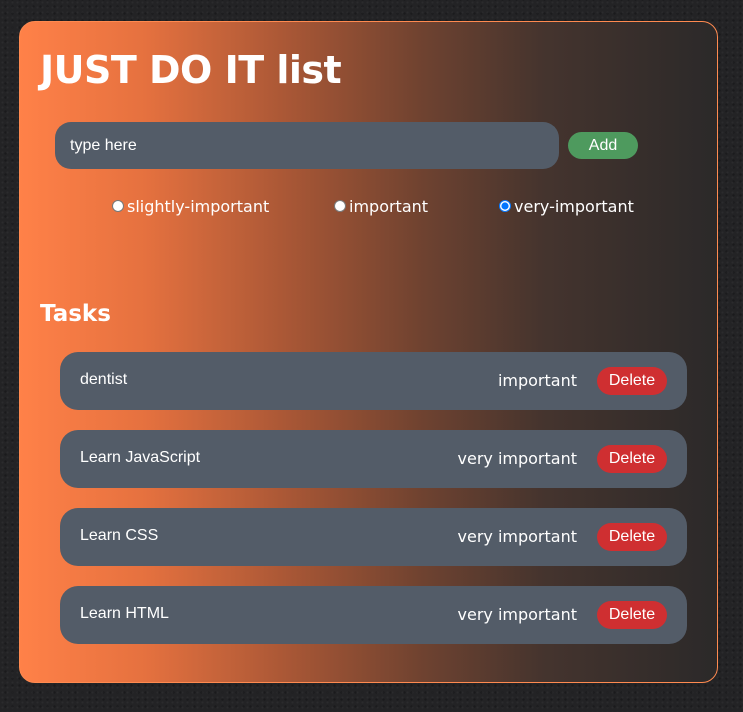 The image size is (743, 712). What do you see at coordinates (140, 457) in the screenshot?
I see `task-name: Learn JavaScript` at bounding box center [140, 457].